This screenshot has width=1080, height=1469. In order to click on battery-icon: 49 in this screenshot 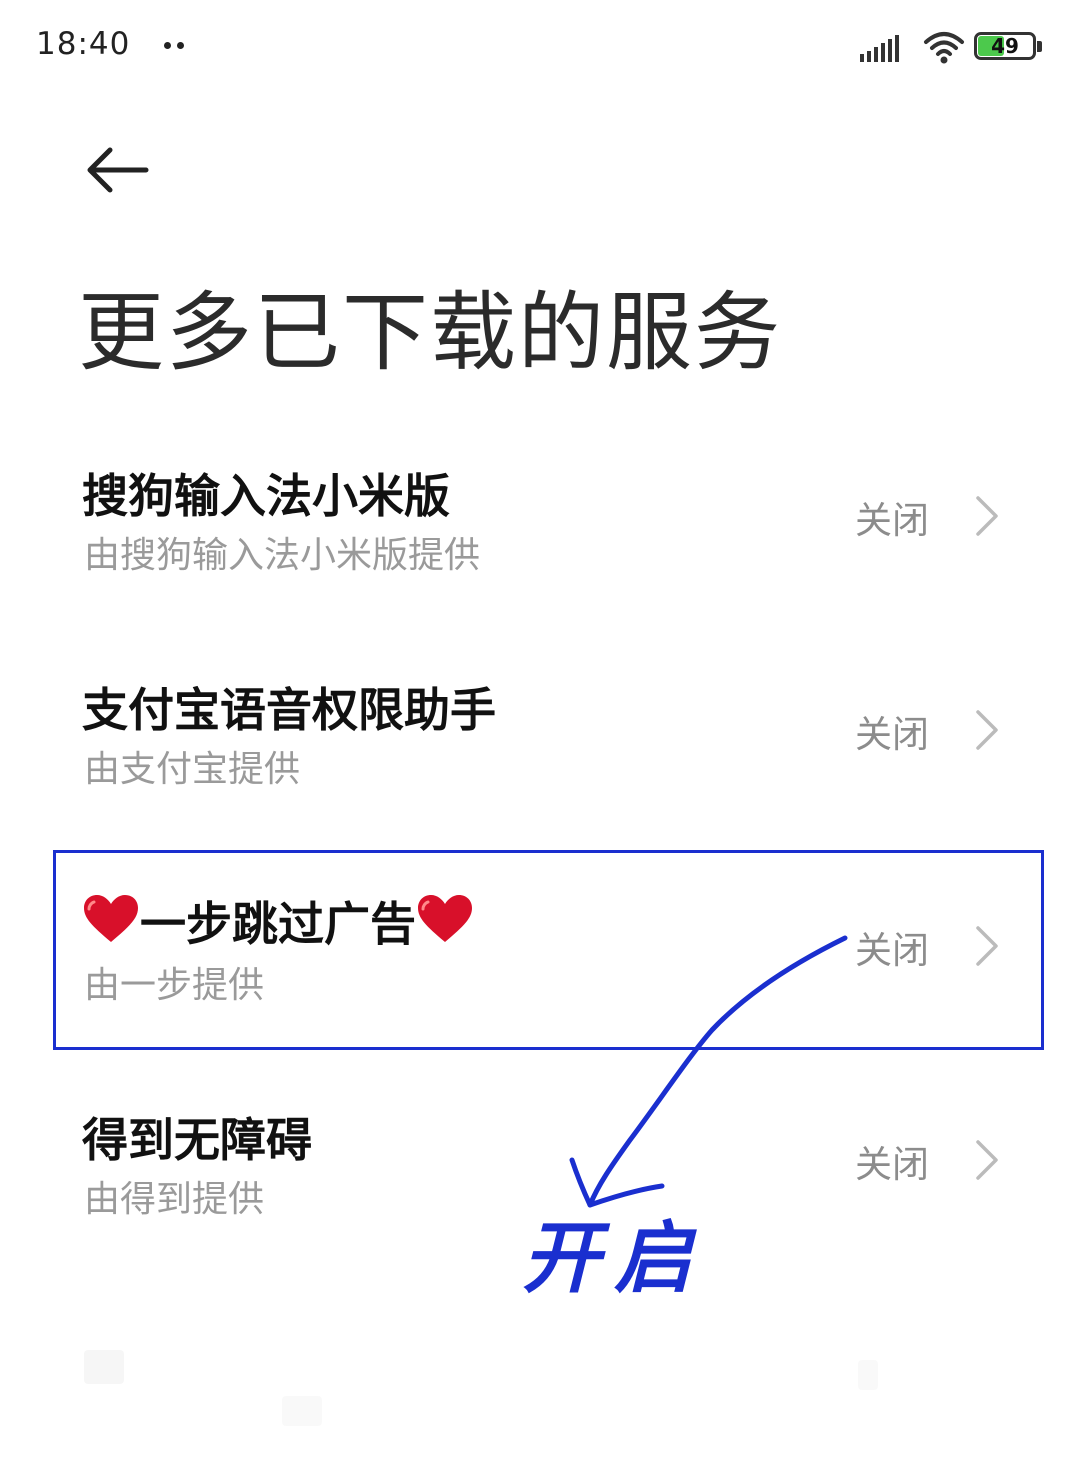, I will do `click(1009, 48)`.